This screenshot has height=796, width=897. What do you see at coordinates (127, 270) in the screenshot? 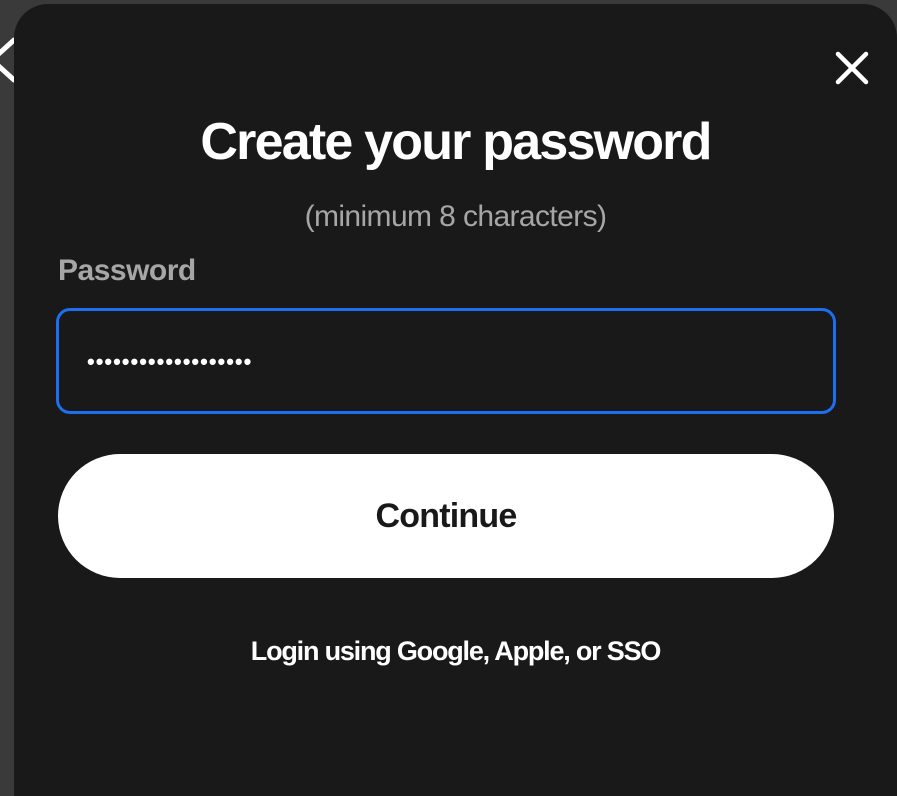
I see `password-label: Password` at bounding box center [127, 270].